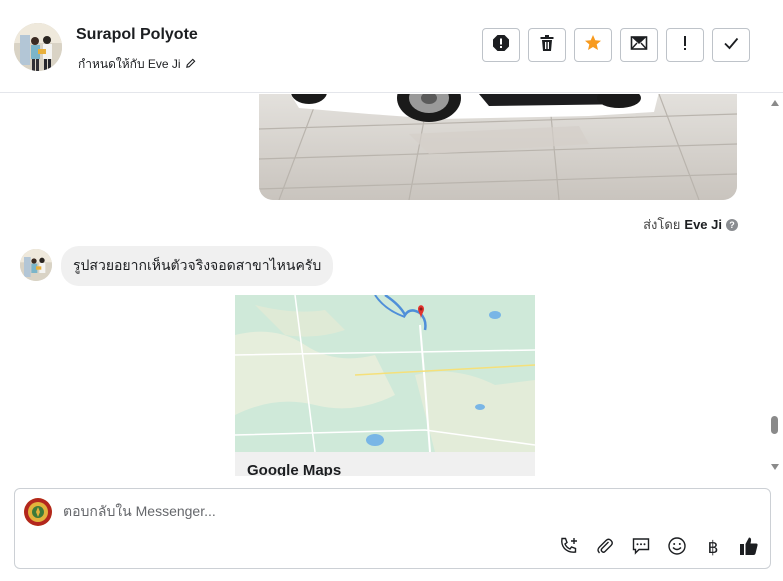  I want to click on spam-alert-icon, so click(501, 45).